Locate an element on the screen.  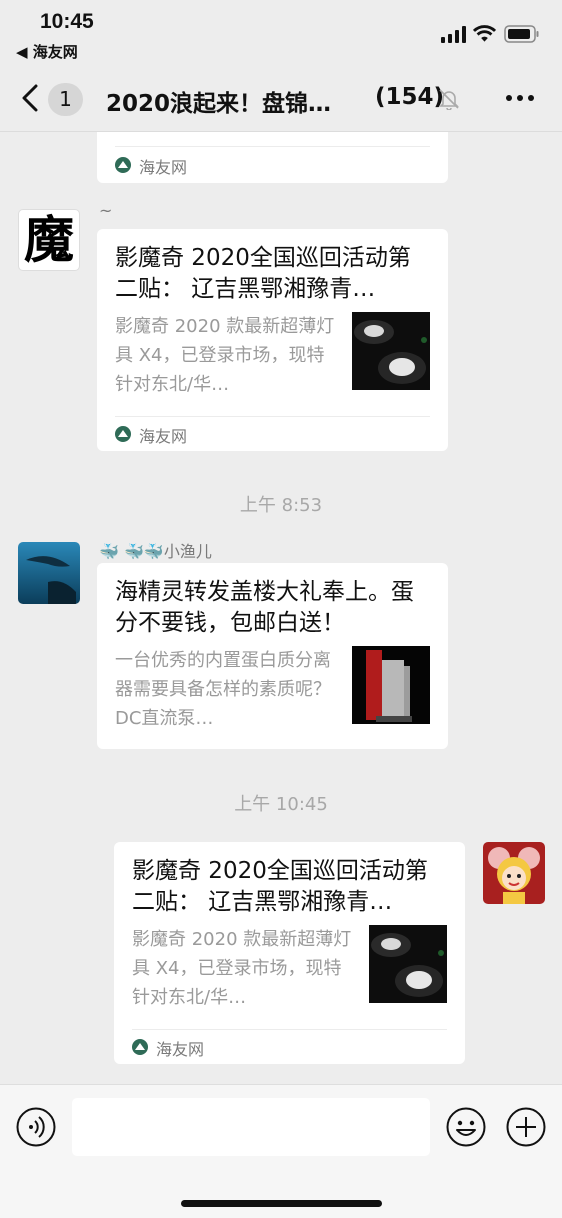
avatar: 魔 is located at coordinates (49, 240).